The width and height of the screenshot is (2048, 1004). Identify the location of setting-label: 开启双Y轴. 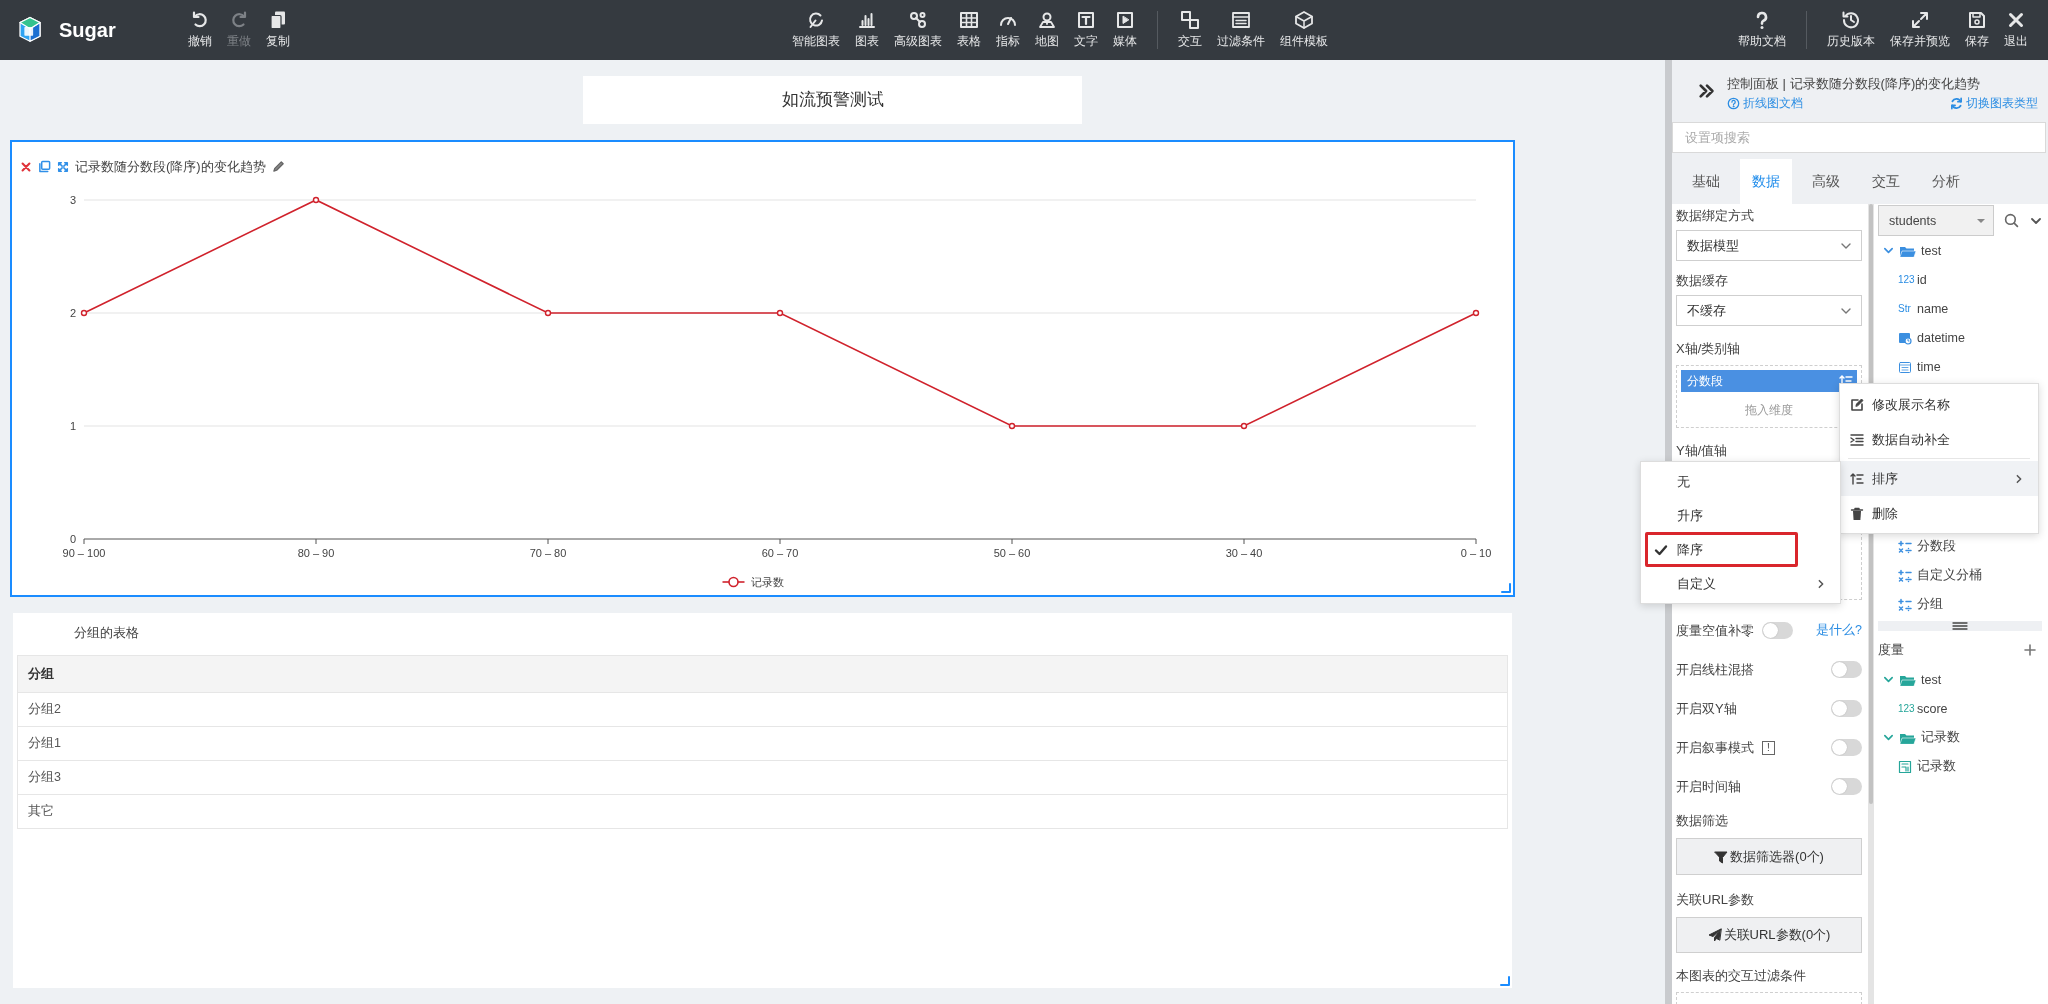
(1706, 708).